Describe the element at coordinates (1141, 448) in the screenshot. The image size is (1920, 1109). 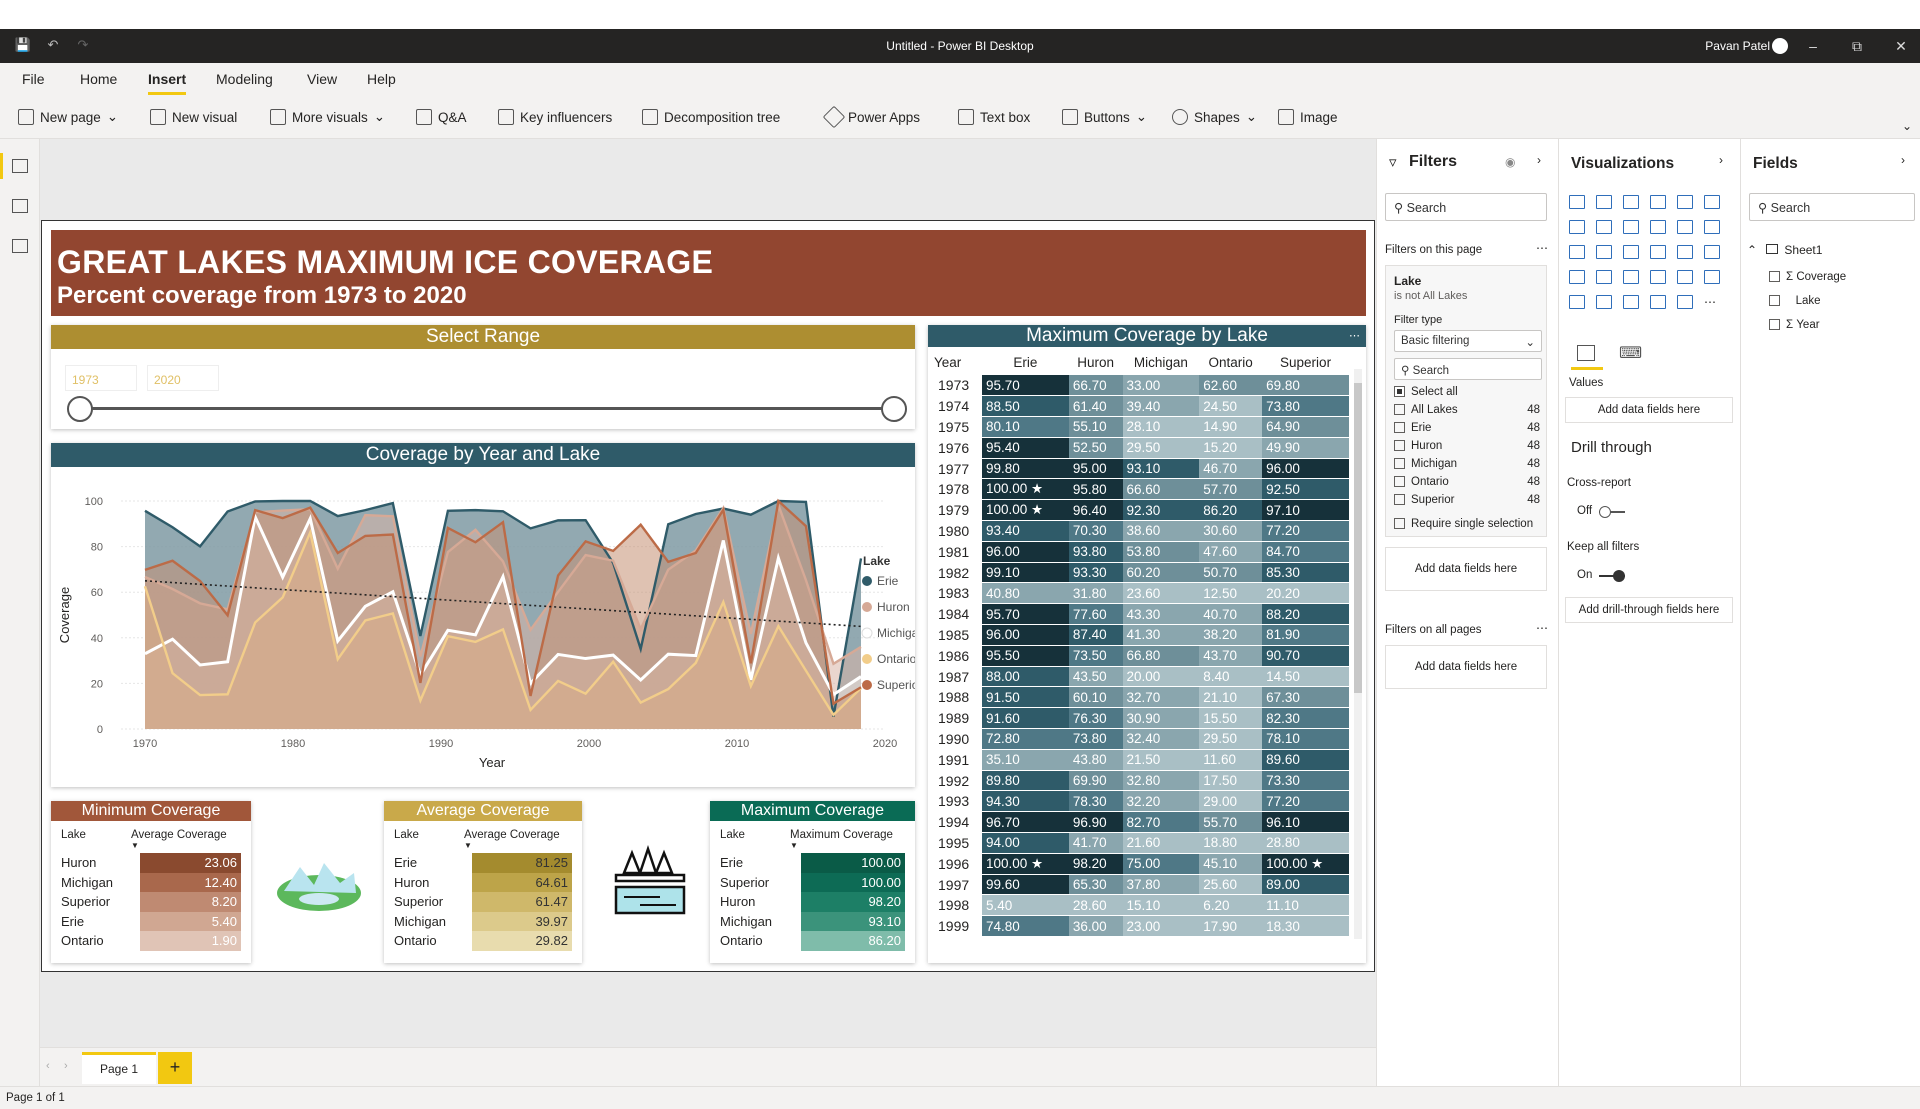
I see `table-row: 1976 95.40 52.50 29.50 15.20 49.90` at that location.